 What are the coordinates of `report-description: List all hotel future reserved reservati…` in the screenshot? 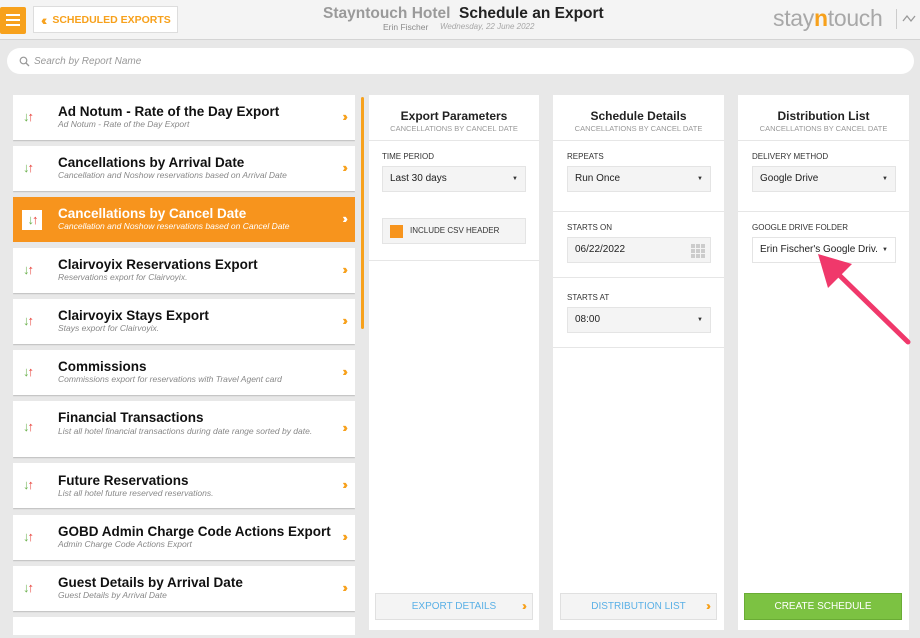 It's located at (136, 493).